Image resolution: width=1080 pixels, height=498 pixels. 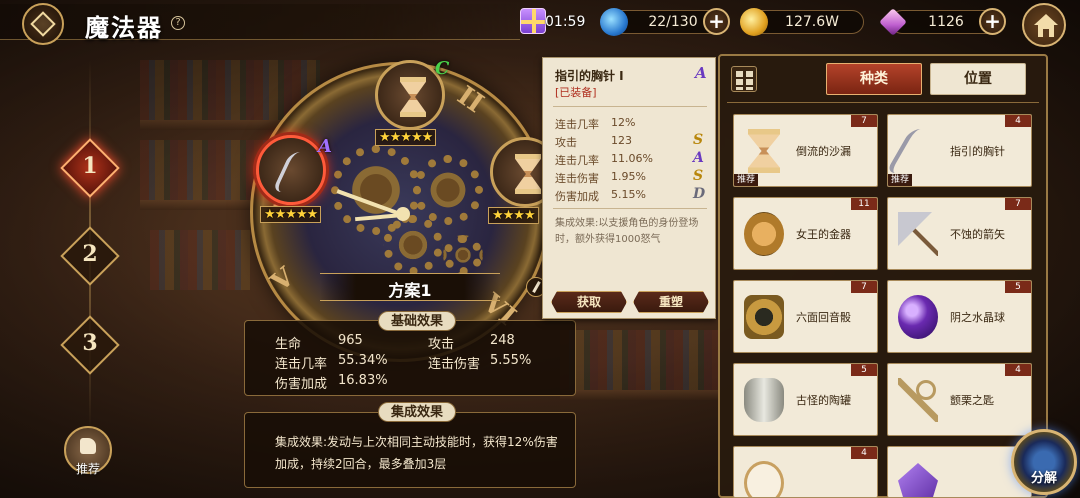 What do you see at coordinates (87, 469) in the screenshot?
I see `recommend-label: 推荐` at bounding box center [87, 469].